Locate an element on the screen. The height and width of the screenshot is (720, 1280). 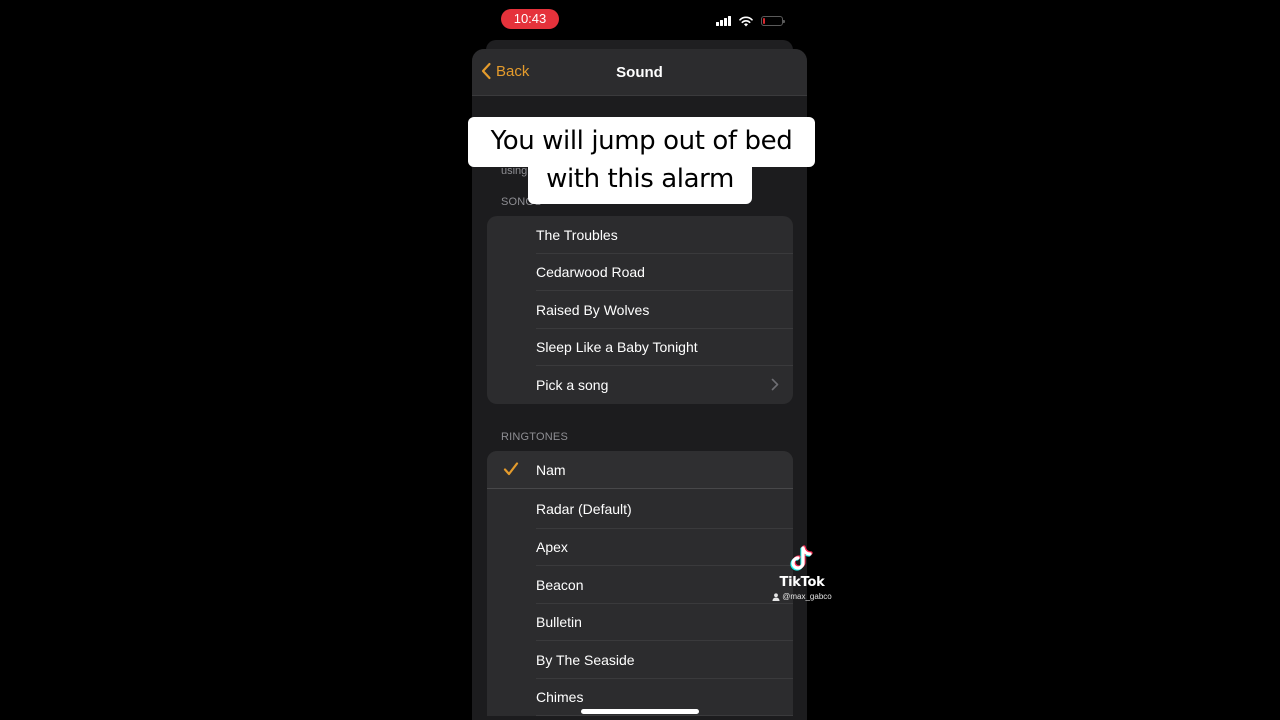
ringtone-row: Bulletin is located at coordinates (640, 622).